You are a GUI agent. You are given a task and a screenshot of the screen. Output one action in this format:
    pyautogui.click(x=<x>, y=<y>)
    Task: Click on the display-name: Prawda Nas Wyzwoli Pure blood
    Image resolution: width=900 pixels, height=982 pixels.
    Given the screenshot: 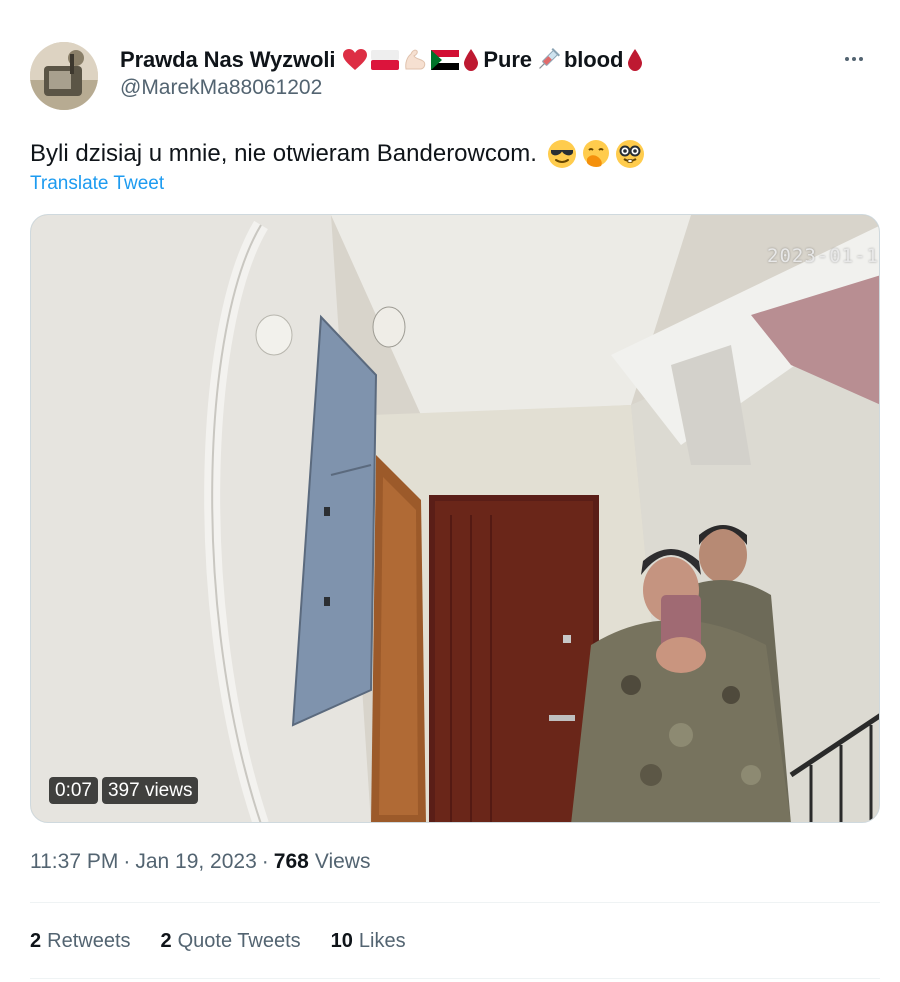 What is the action you would take?
    pyautogui.click(x=382, y=60)
    